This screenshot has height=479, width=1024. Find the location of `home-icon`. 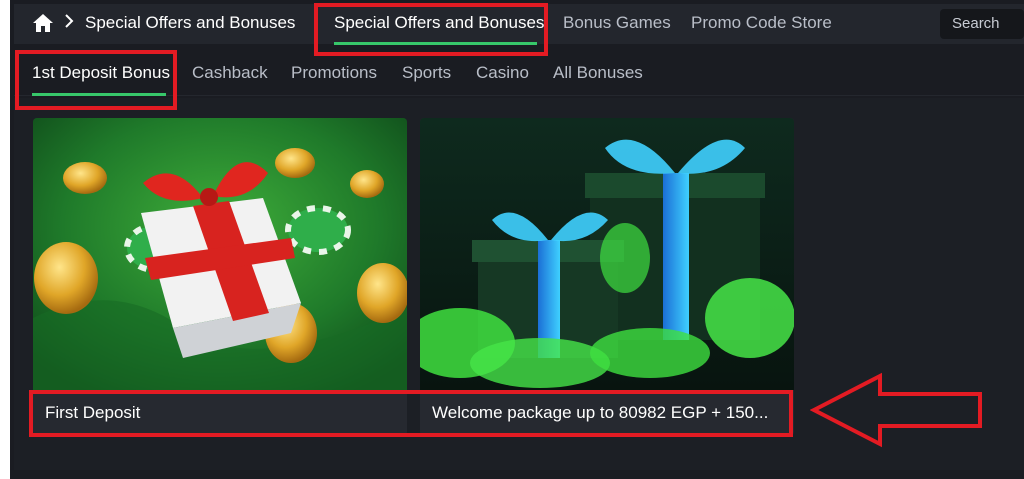

home-icon is located at coordinates (43, 23).